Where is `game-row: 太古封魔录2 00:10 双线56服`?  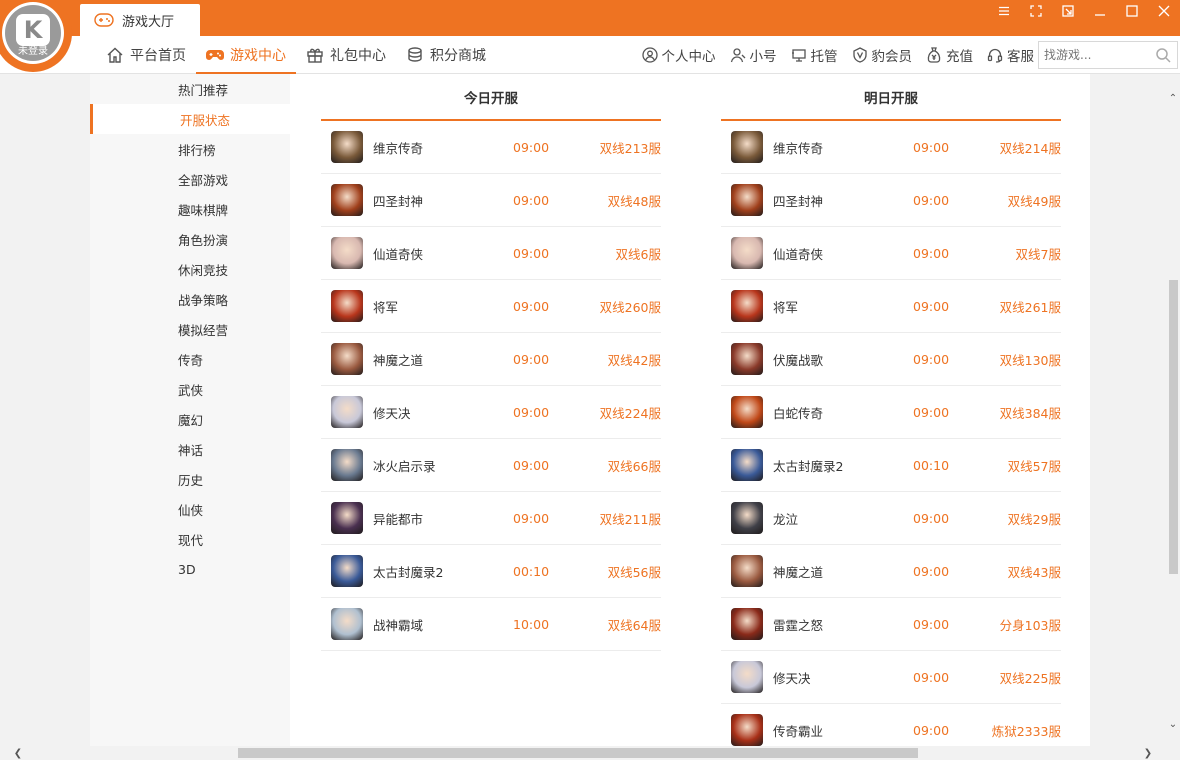
game-row: 太古封魔录2 00:10 双线56服 is located at coordinates (491, 571).